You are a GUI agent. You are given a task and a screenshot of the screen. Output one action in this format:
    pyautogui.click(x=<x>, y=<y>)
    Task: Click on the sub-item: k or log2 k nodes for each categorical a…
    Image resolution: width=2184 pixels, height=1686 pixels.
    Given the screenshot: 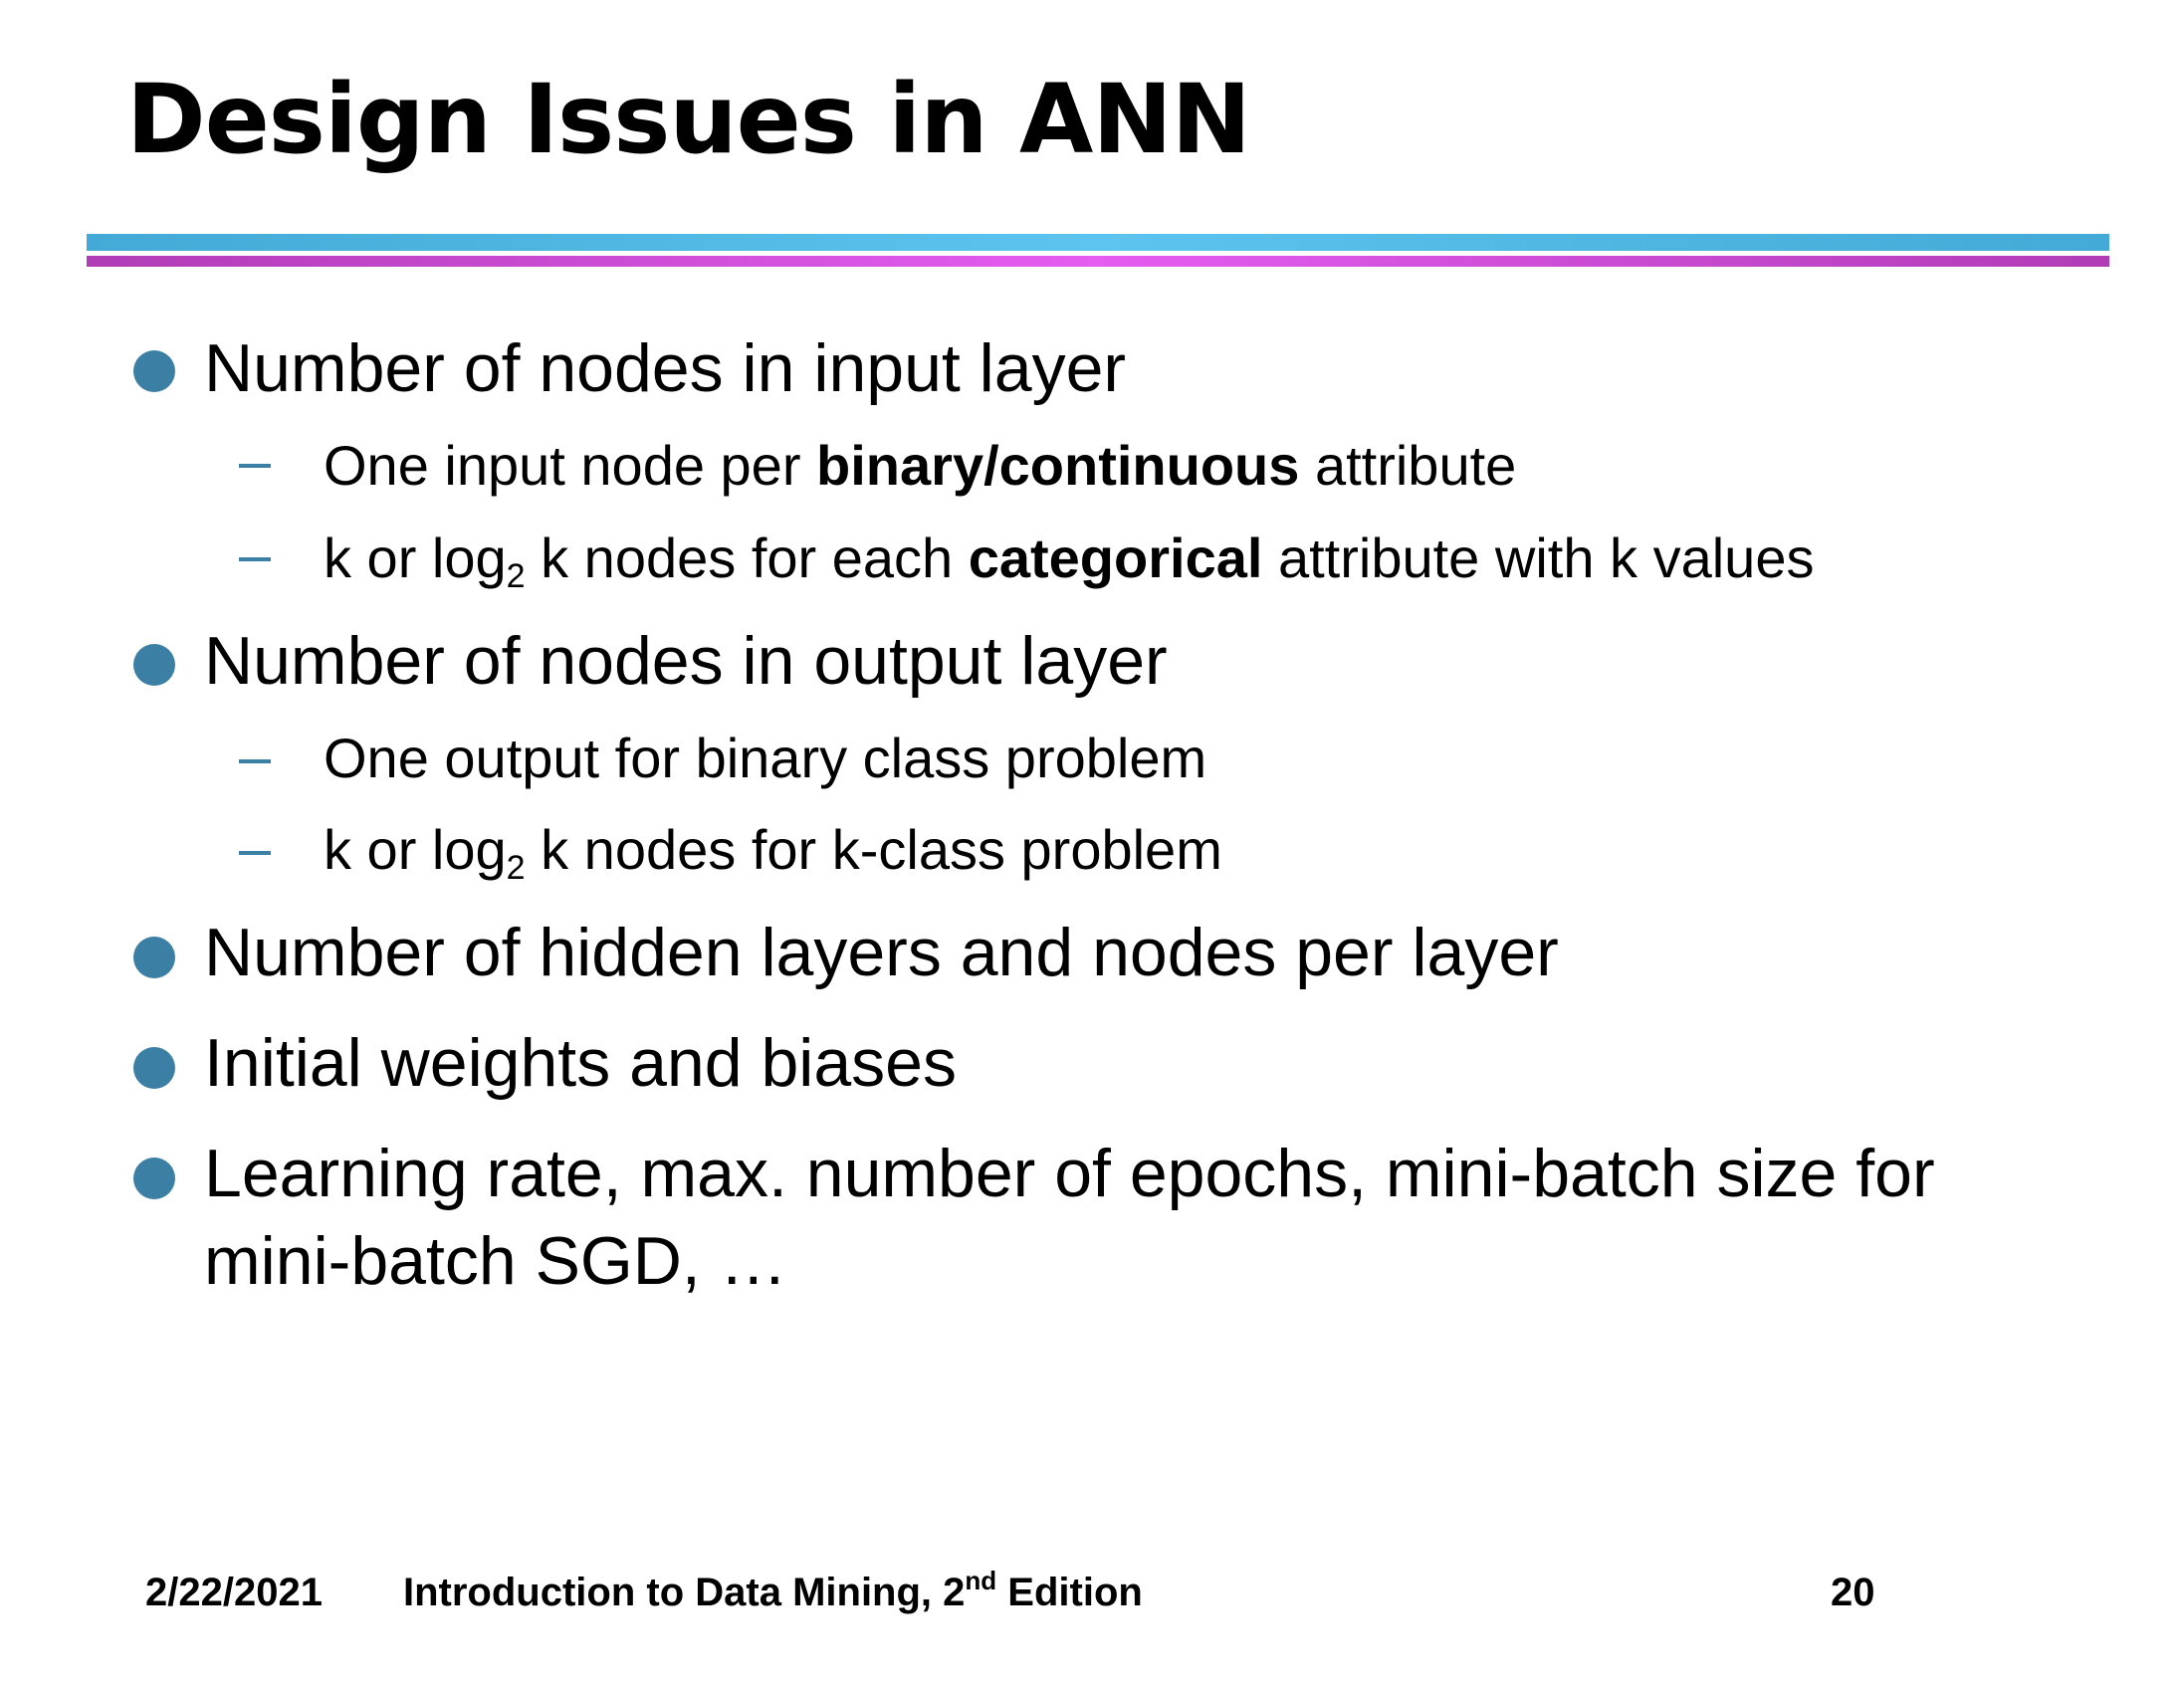 What is the action you would take?
    pyautogui.click(x=1069, y=558)
    